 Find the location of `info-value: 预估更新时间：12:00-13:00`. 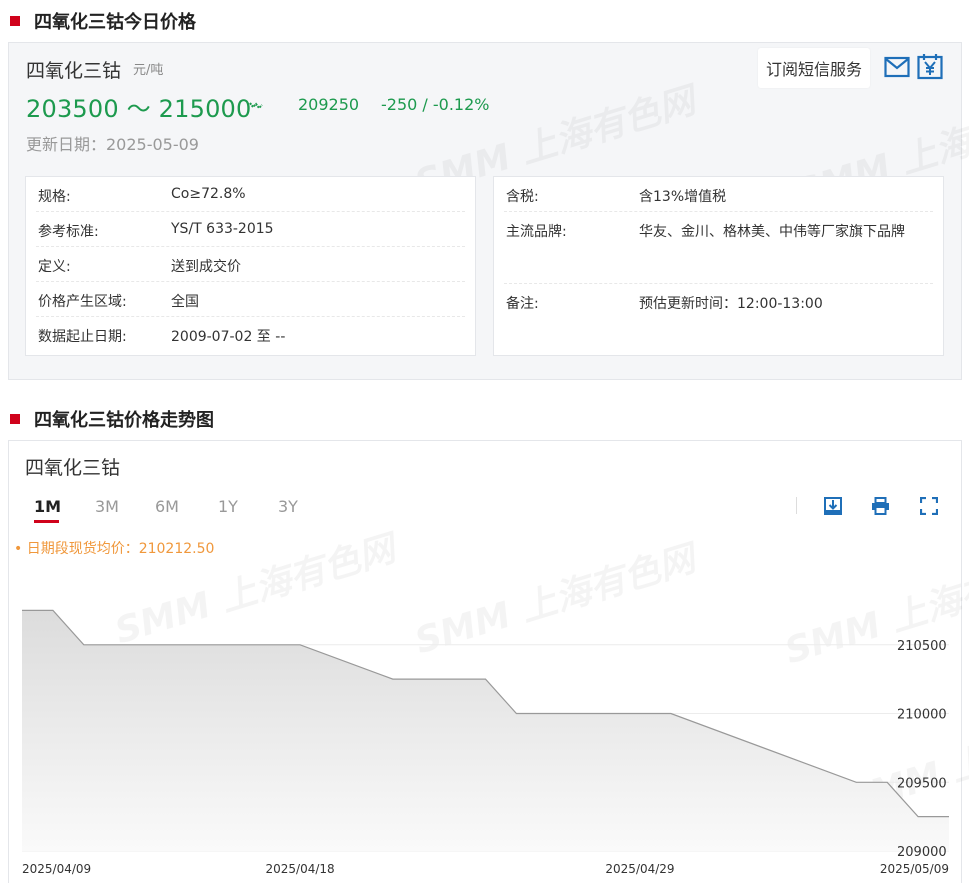

info-value: 预估更新时间：12:00-13:00 is located at coordinates (731, 304).